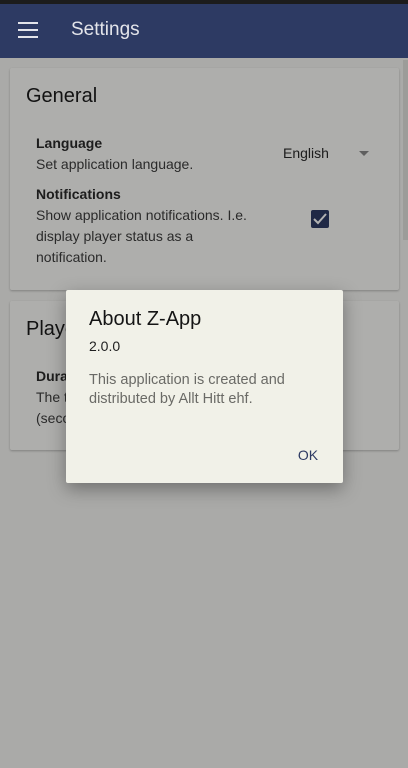 Image resolution: width=408 pixels, height=768 pixels. What do you see at coordinates (28, 30) in the screenshot?
I see `menu-icon` at bounding box center [28, 30].